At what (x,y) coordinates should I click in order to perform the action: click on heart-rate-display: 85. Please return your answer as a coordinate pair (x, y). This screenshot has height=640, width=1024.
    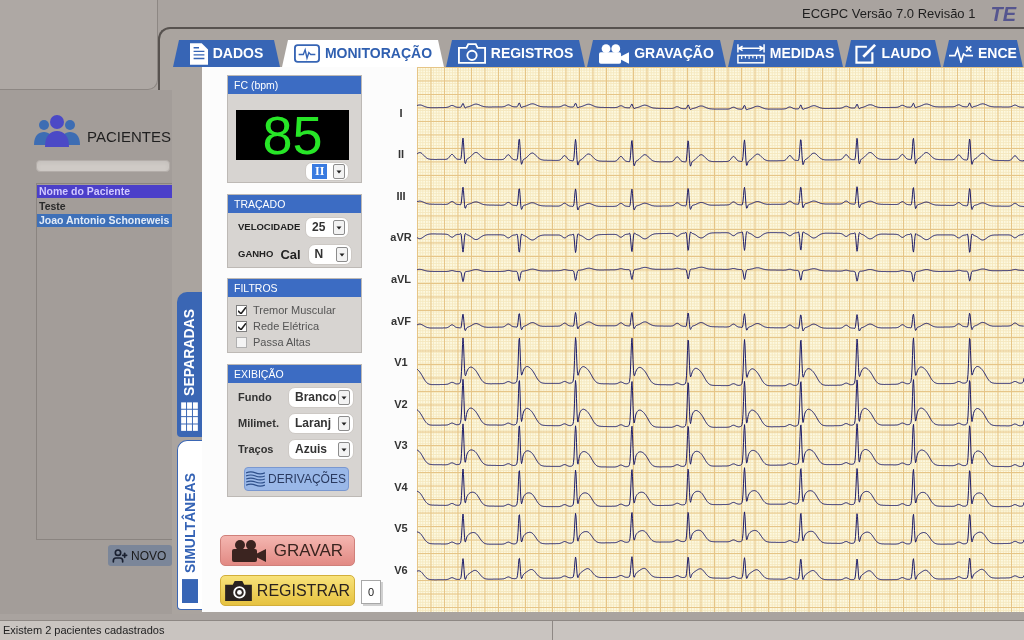
    Looking at the image, I should click on (292, 135).